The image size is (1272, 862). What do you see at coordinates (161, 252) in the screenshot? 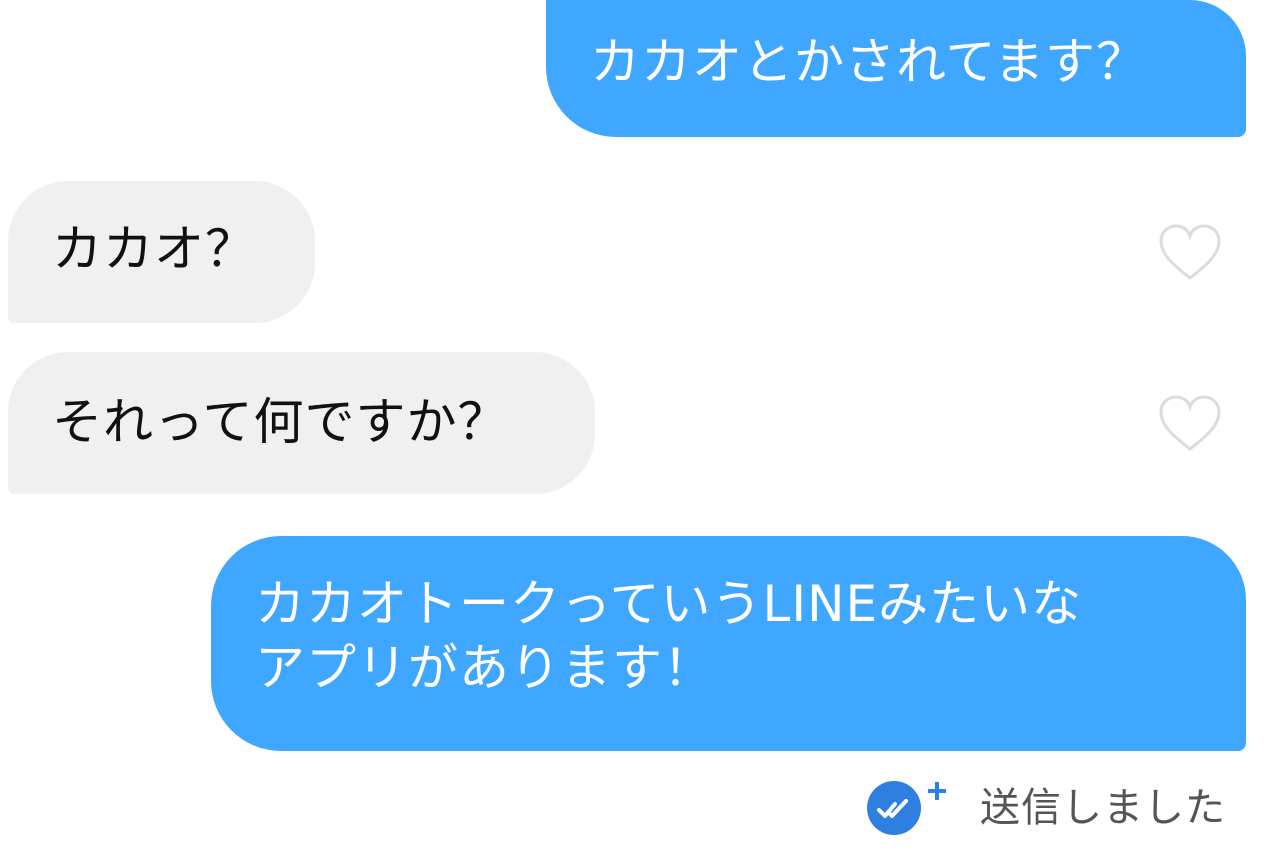
I see `received-message-bubble: カカオ？` at bounding box center [161, 252].